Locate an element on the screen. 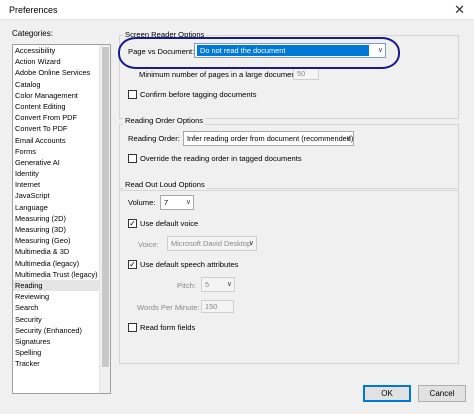 This screenshot has height=414, width=474. category-item: Generative AI is located at coordinates (56, 162).